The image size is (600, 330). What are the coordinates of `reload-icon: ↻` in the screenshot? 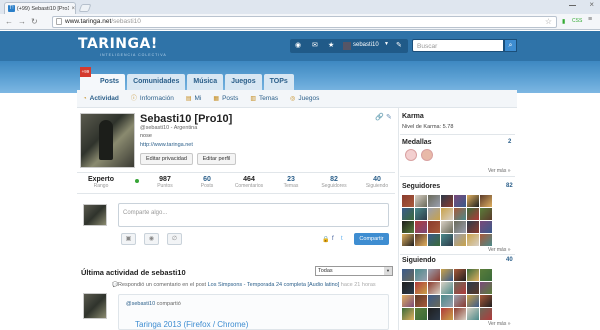 It's located at (34, 21).